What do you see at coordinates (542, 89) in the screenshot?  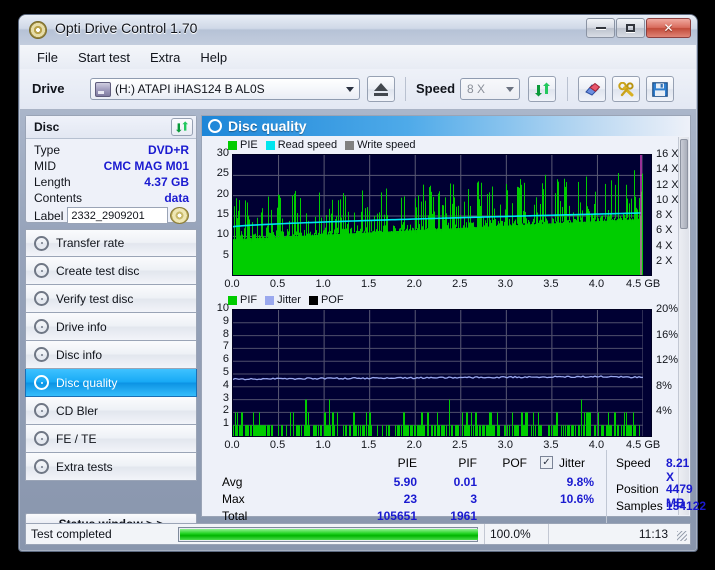 I see `refresh-button` at bounding box center [542, 89].